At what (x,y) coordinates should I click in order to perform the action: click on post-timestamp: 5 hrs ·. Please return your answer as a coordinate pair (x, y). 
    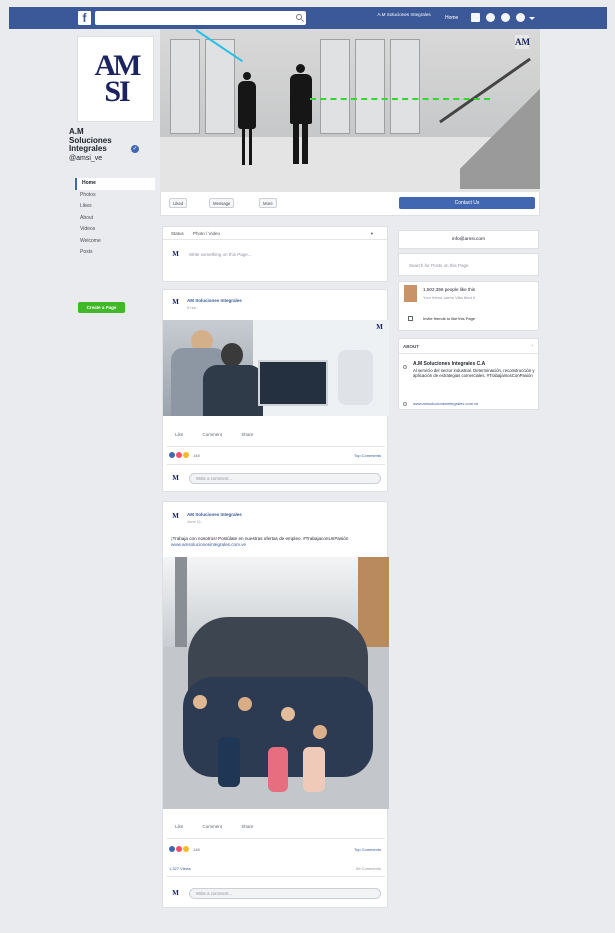
    Looking at the image, I should click on (192, 307).